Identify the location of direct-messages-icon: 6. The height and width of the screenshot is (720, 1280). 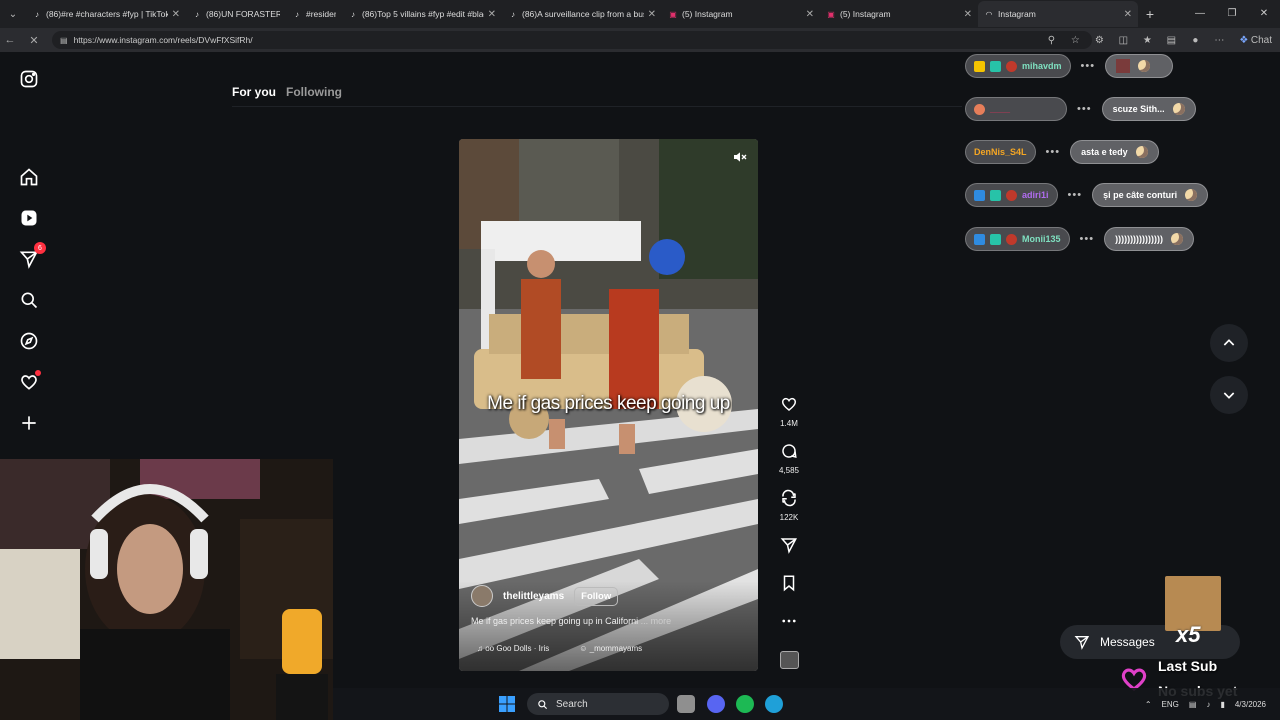
(32, 256).